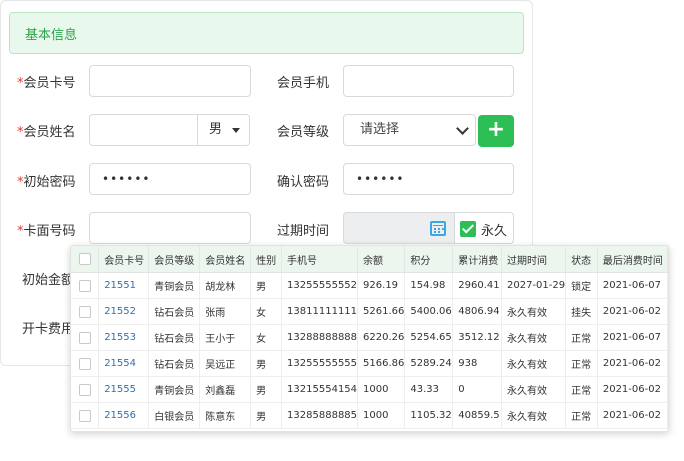  Describe the element at coordinates (174, 311) in the screenshot. I see `cell: 钻石会员` at that location.